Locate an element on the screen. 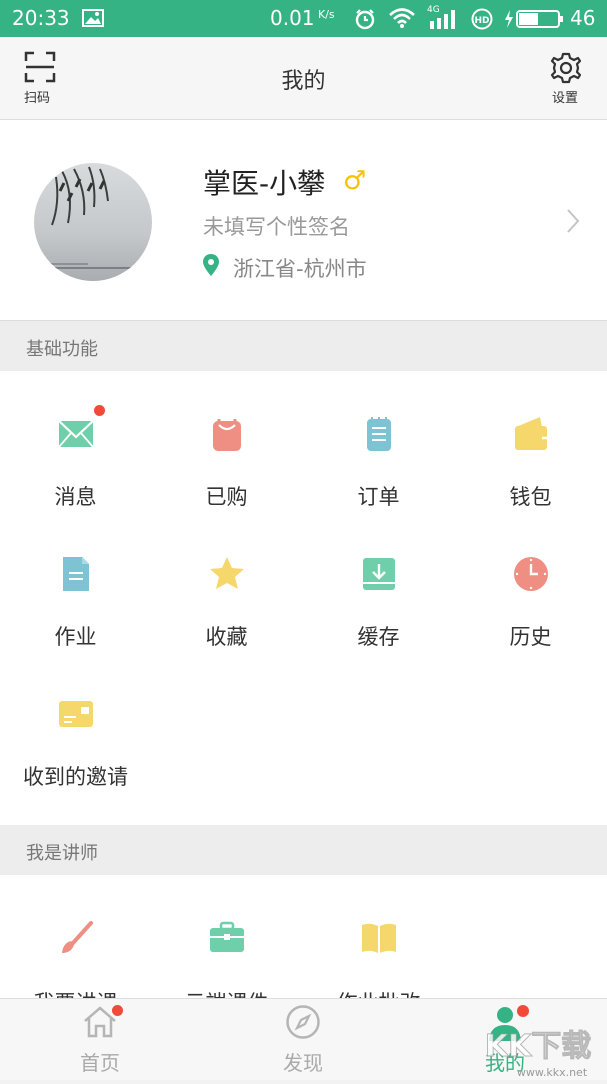  tab-discover: 发现 is located at coordinates (303, 1039).